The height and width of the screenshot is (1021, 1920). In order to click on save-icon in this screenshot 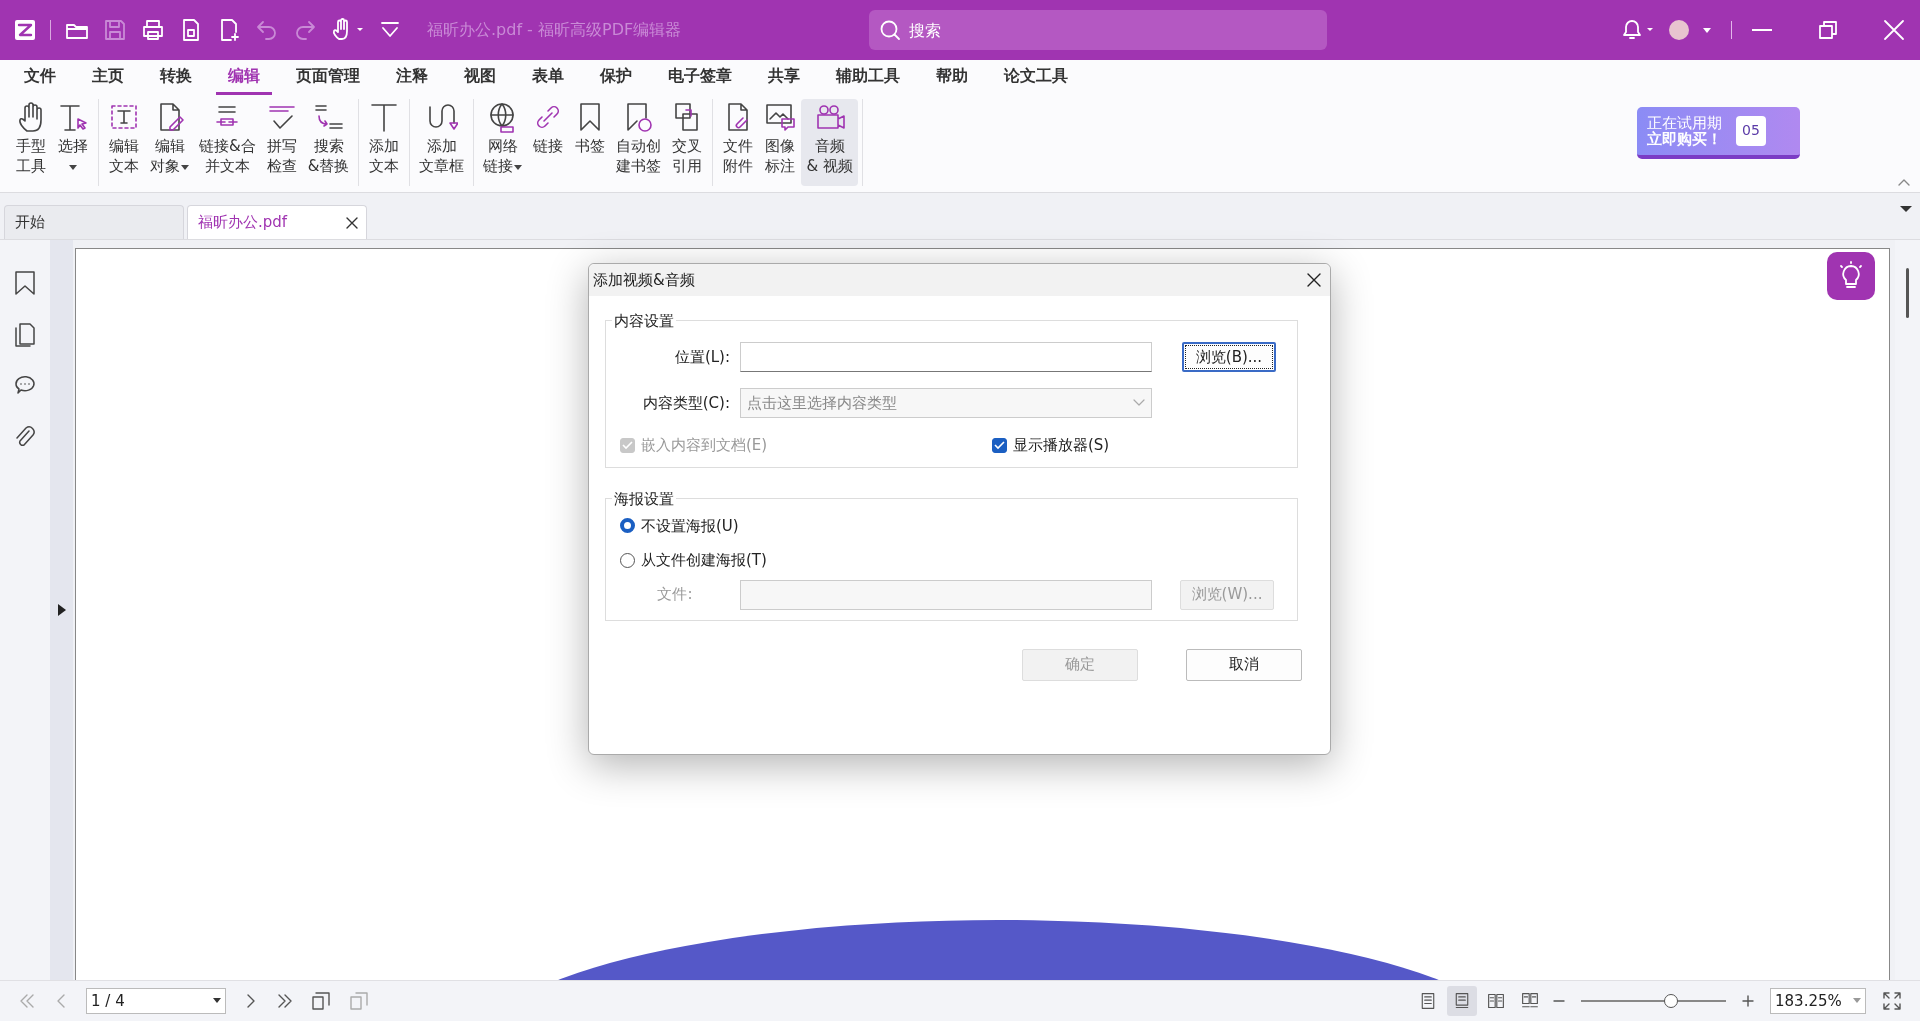, I will do `click(115, 30)`.